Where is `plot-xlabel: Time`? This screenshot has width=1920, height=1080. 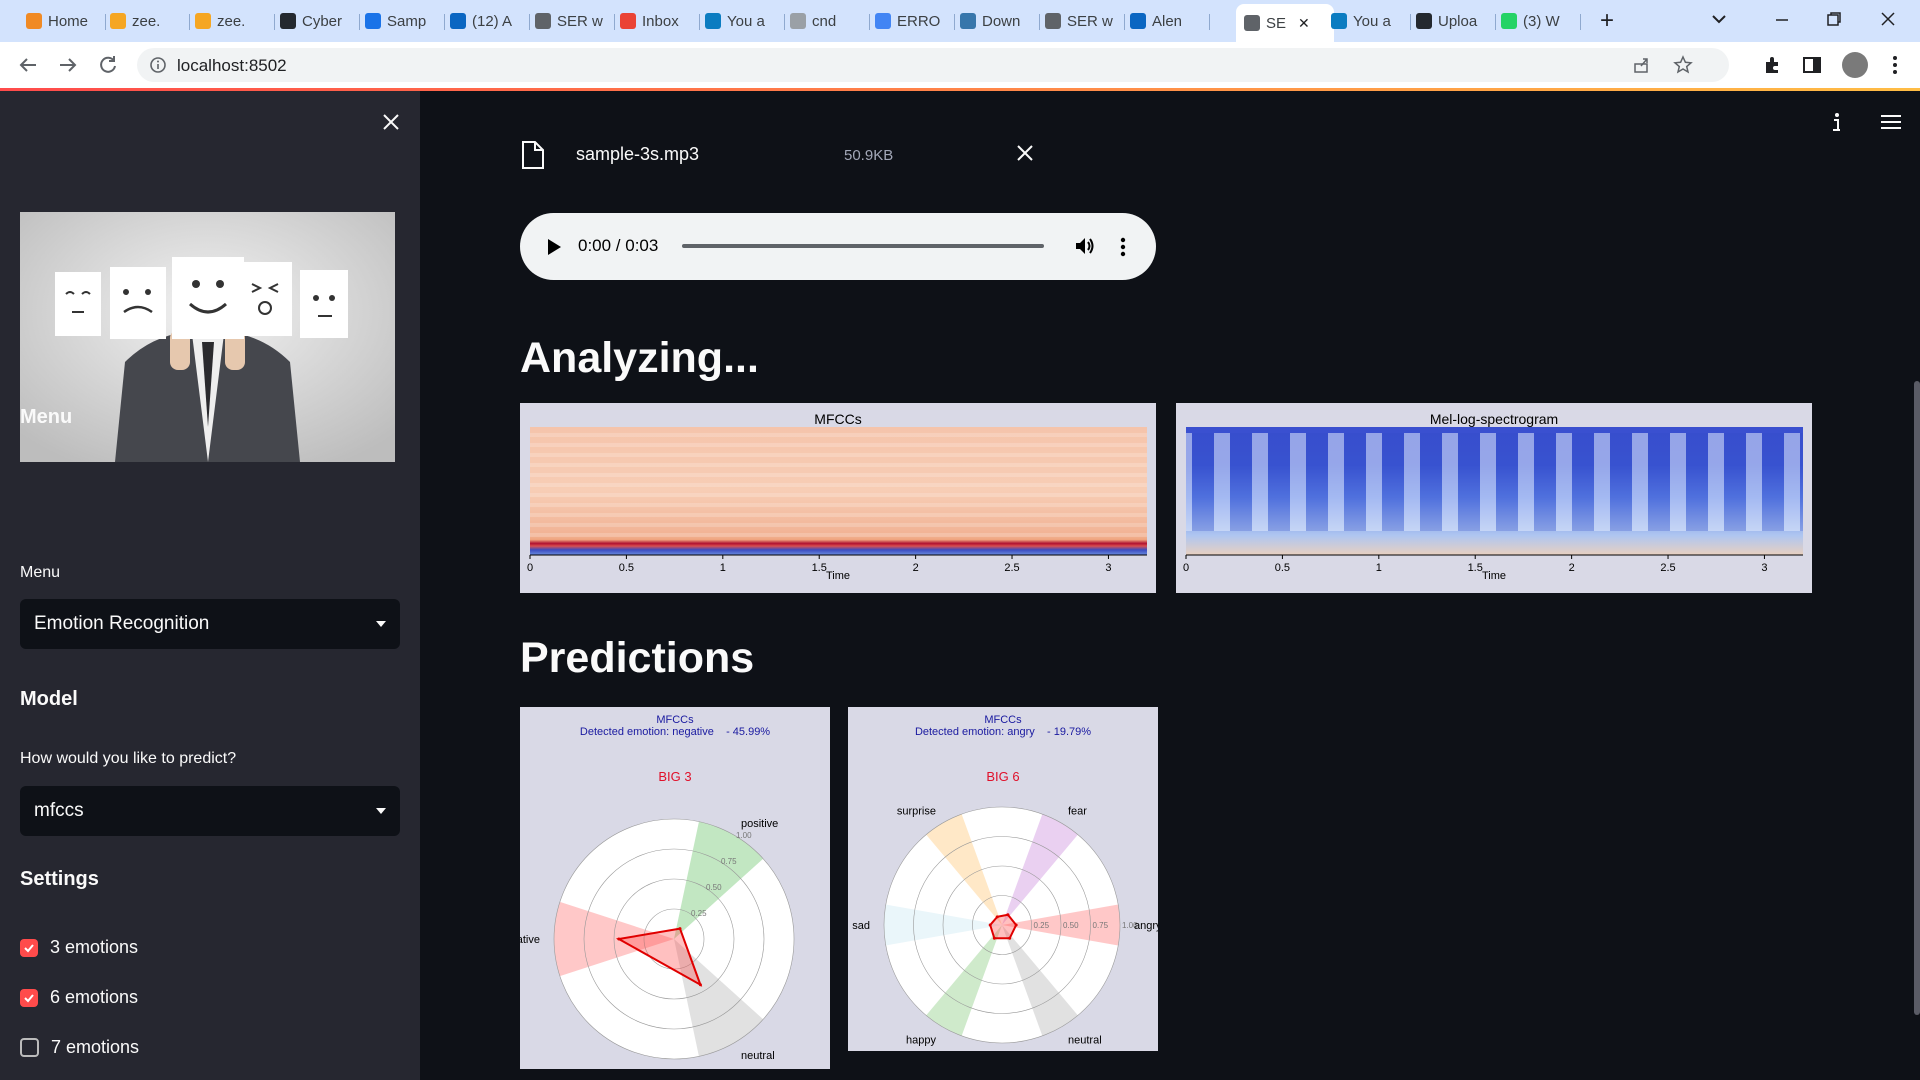 plot-xlabel: Time is located at coordinates (1494, 576).